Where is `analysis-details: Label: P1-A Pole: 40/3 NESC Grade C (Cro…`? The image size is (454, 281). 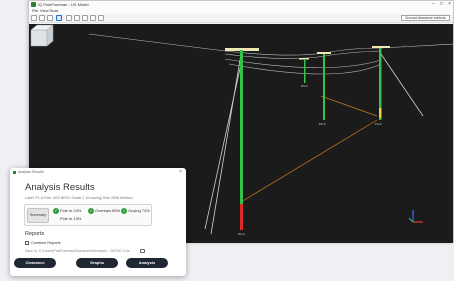
analysis-details: Label: P1-A Pole: 40/3 NESC Grade C (Cro… is located at coordinates (79, 198).